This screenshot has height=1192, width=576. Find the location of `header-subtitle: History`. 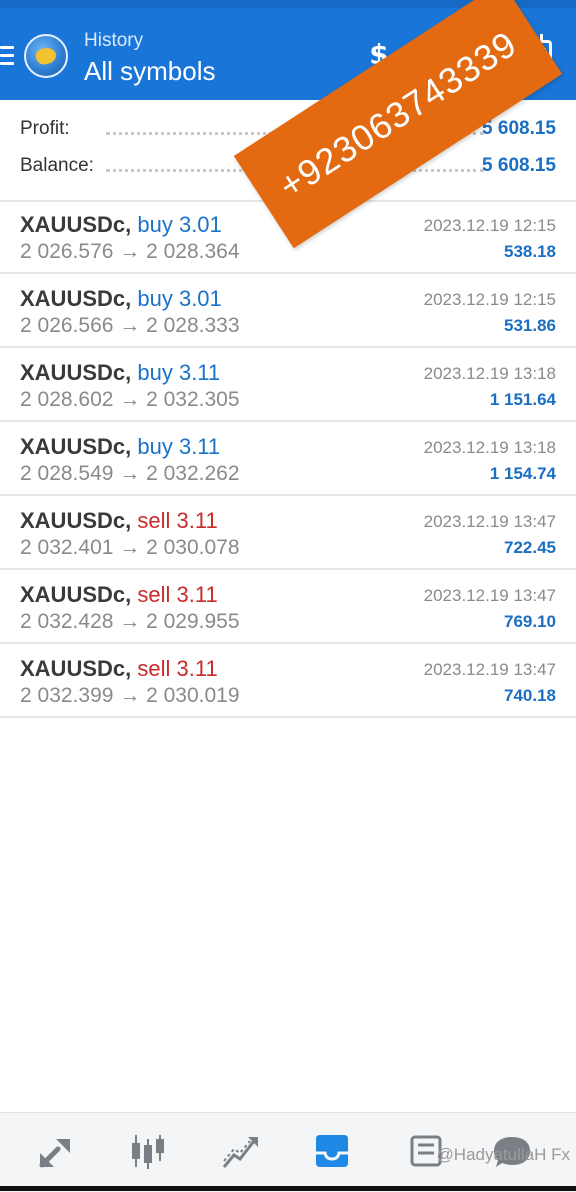

header-subtitle: History is located at coordinates (114, 40).